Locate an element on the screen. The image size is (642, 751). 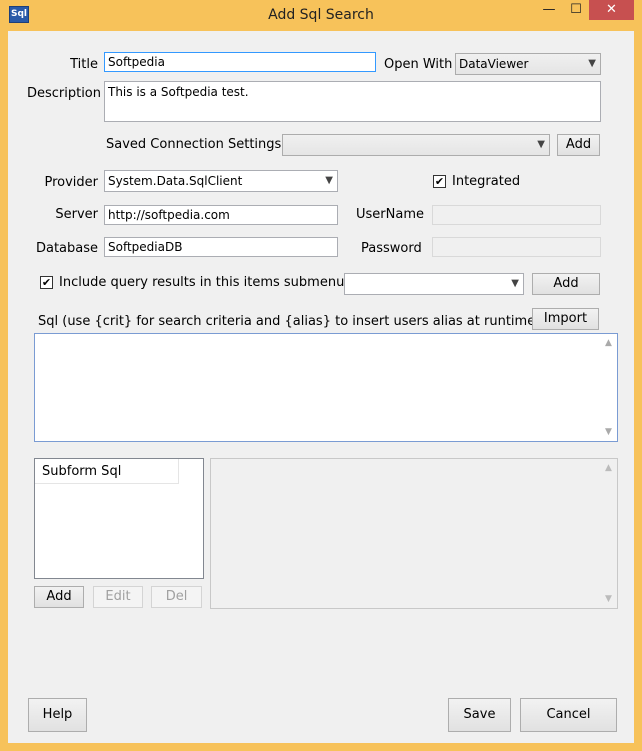
open-with-label: Open With is located at coordinates (418, 64).